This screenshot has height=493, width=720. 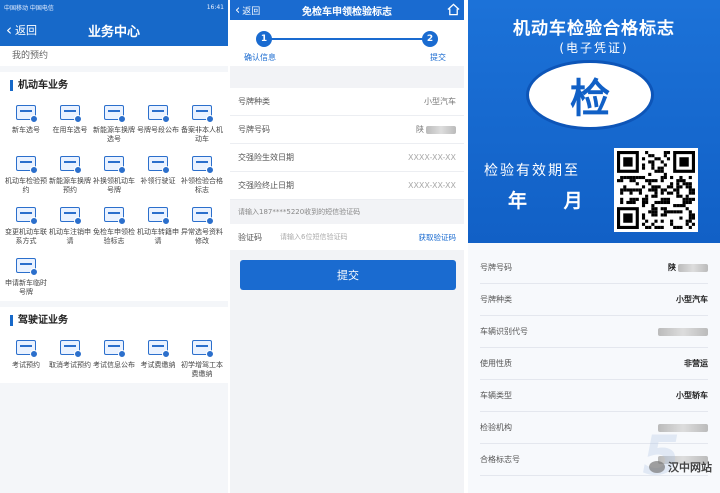 I want to click on service-item: 补领检验合格标志, so click(x=202, y=174).